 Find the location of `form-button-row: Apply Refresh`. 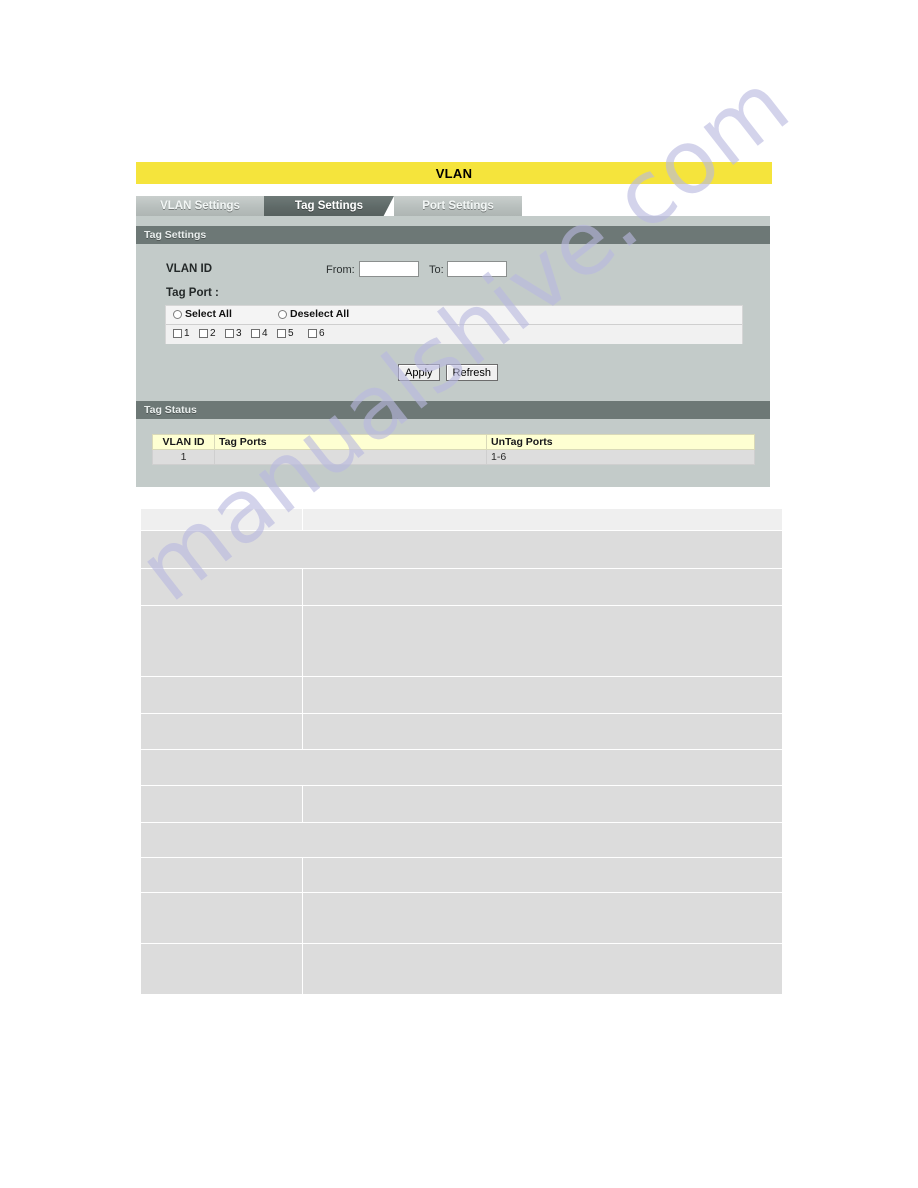

form-button-row: Apply Refresh is located at coordinates (448, 372).